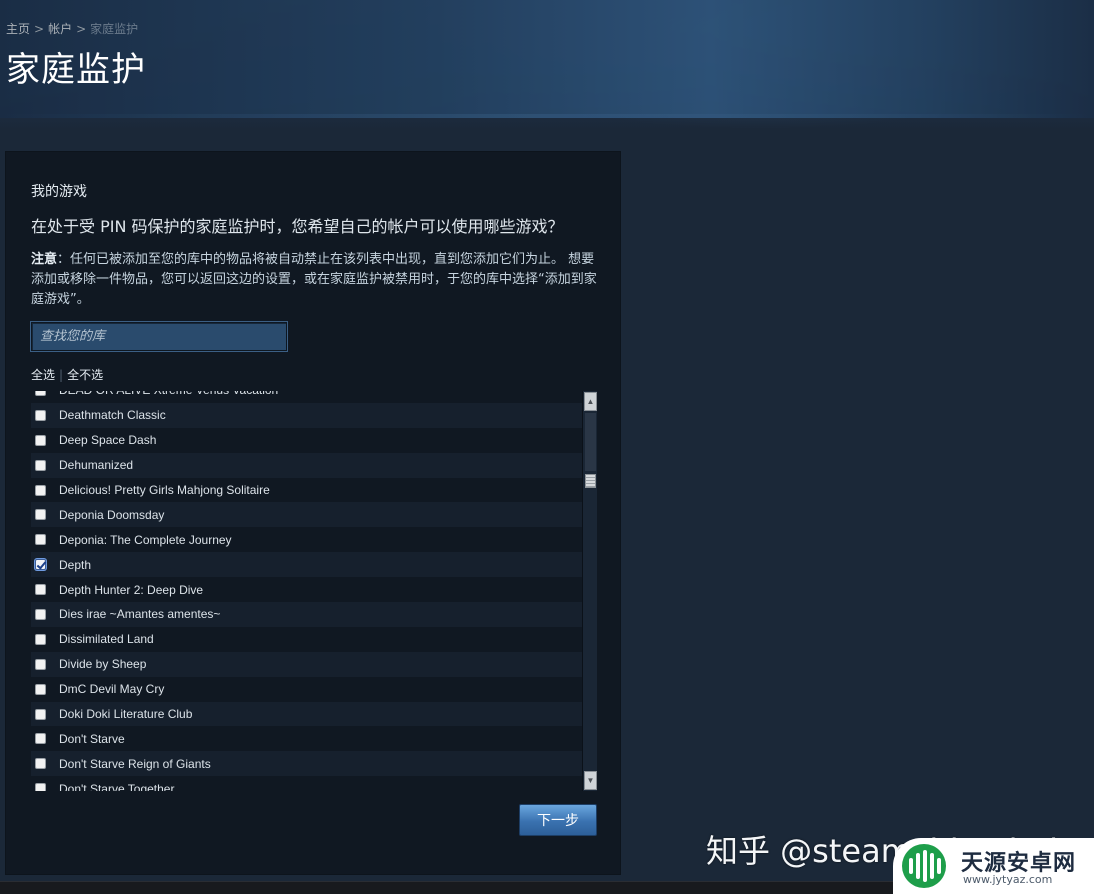 The width and height of the screenshot is (1094, 894). Describe the element at coordinates (590, 481) in the screenshot. I see `scroll-thumb` at that location.